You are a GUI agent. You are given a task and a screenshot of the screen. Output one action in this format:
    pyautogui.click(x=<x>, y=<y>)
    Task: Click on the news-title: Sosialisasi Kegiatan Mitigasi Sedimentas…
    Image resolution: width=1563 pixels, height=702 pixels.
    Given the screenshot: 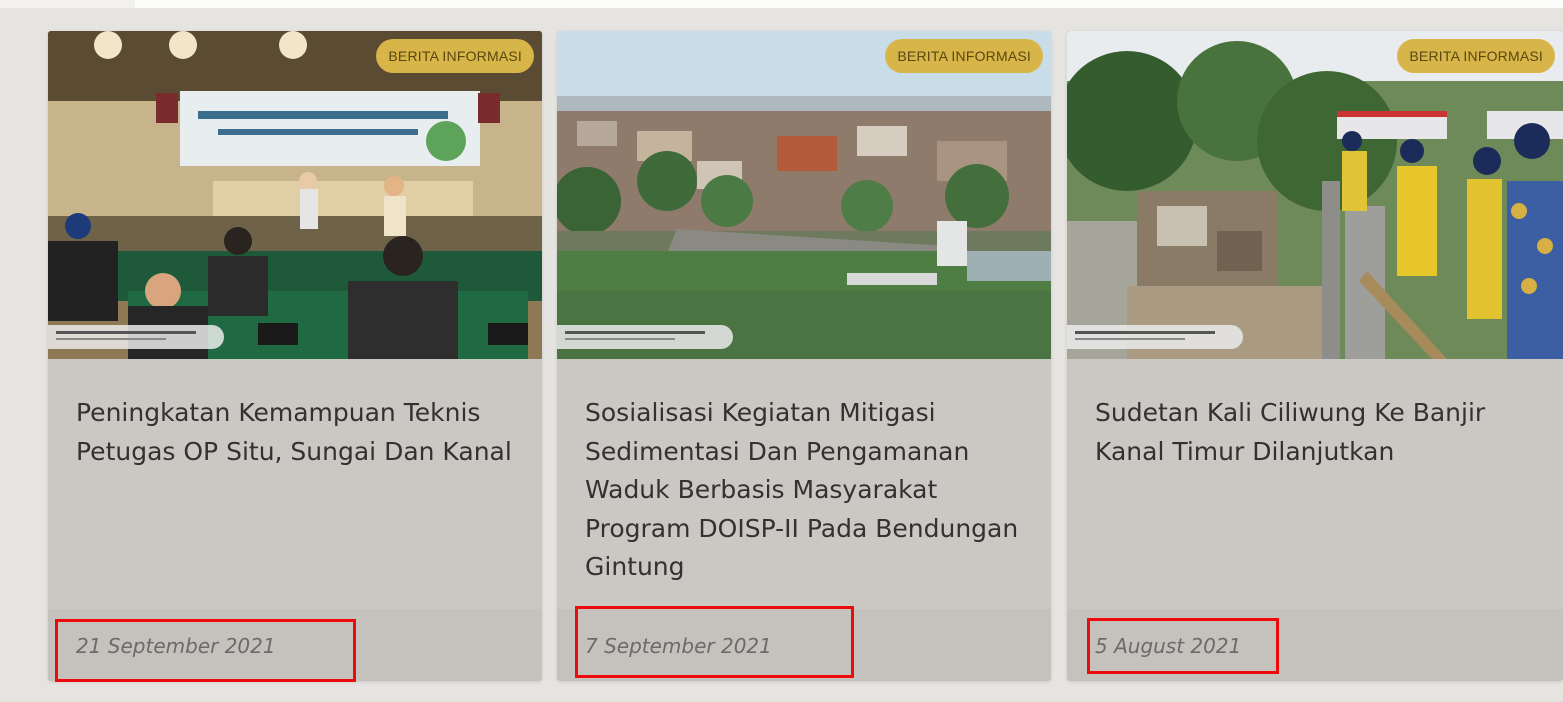 What is the action you would take?
    pyautogui.click(x=809, y=490)
    